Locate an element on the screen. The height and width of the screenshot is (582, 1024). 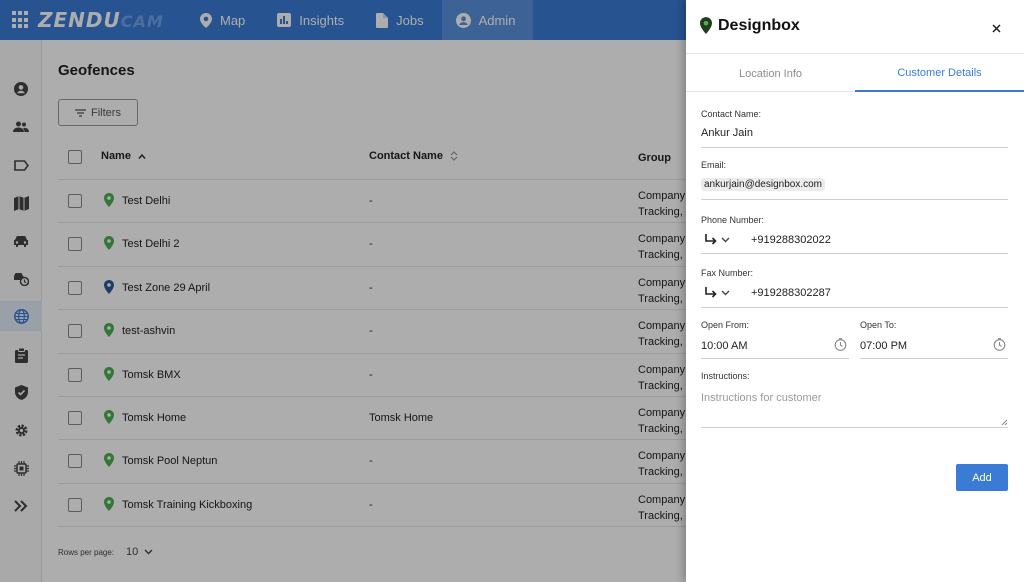
open-from-input: 10:00 AM is located at coordinates (775, 346).